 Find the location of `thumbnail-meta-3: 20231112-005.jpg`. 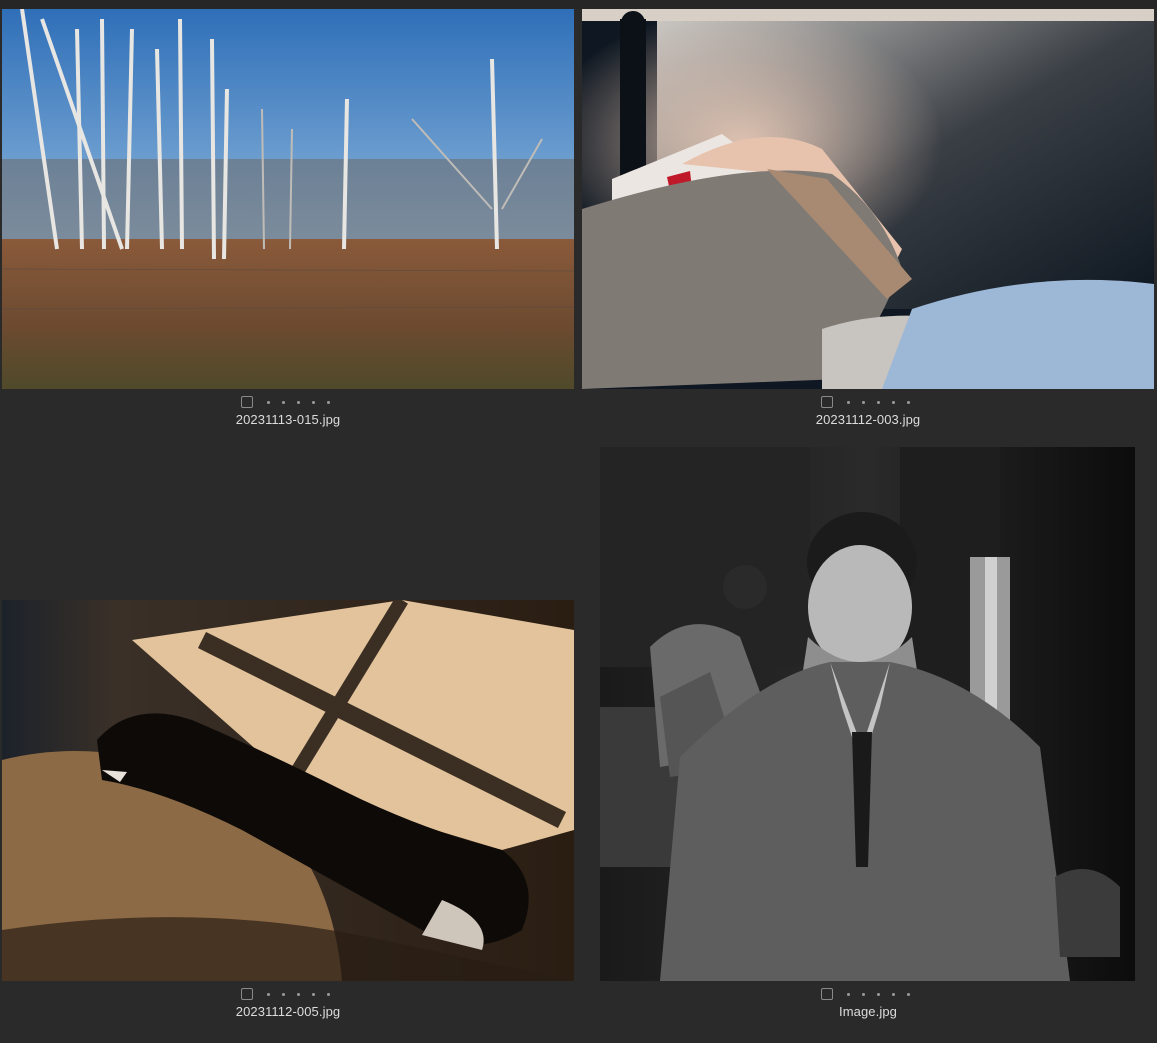

thumbnail-meta-3: 20231112-005.jpg is located at coordinates (288, 1002).